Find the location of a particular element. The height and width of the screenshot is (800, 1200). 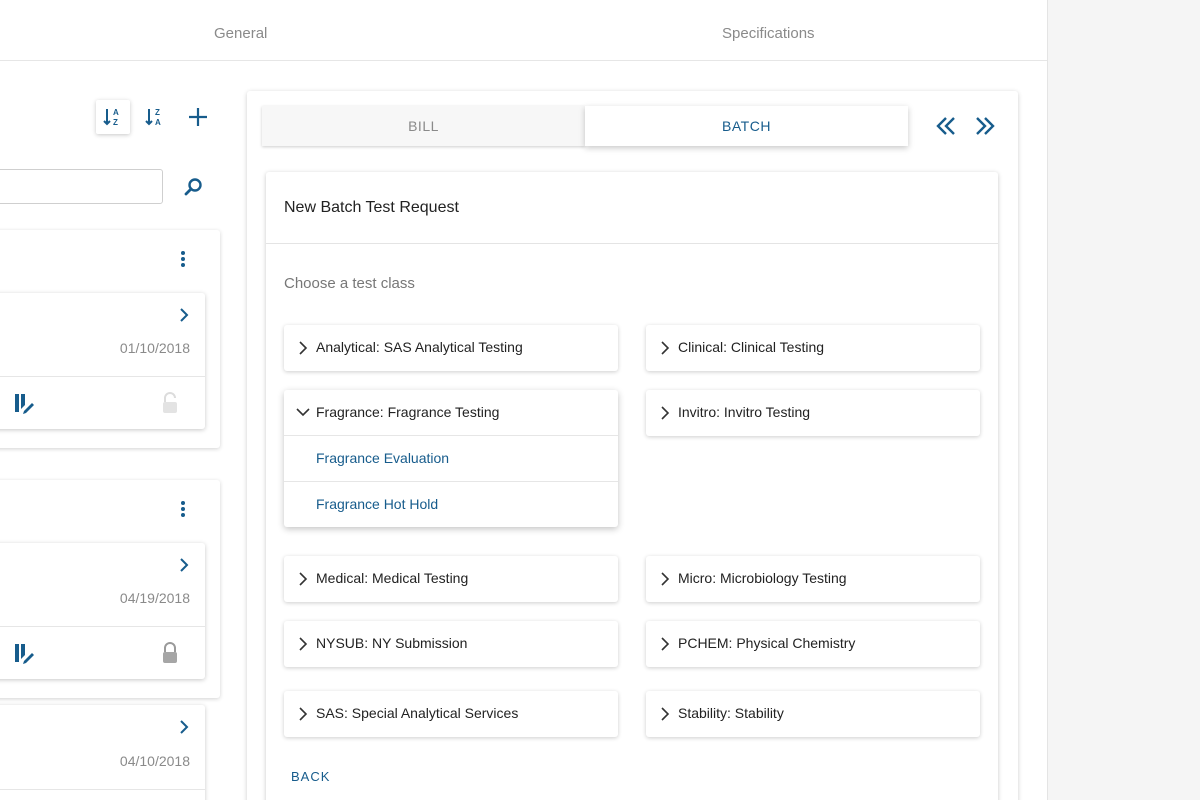

search-icon is located at coordinates (193, 187).